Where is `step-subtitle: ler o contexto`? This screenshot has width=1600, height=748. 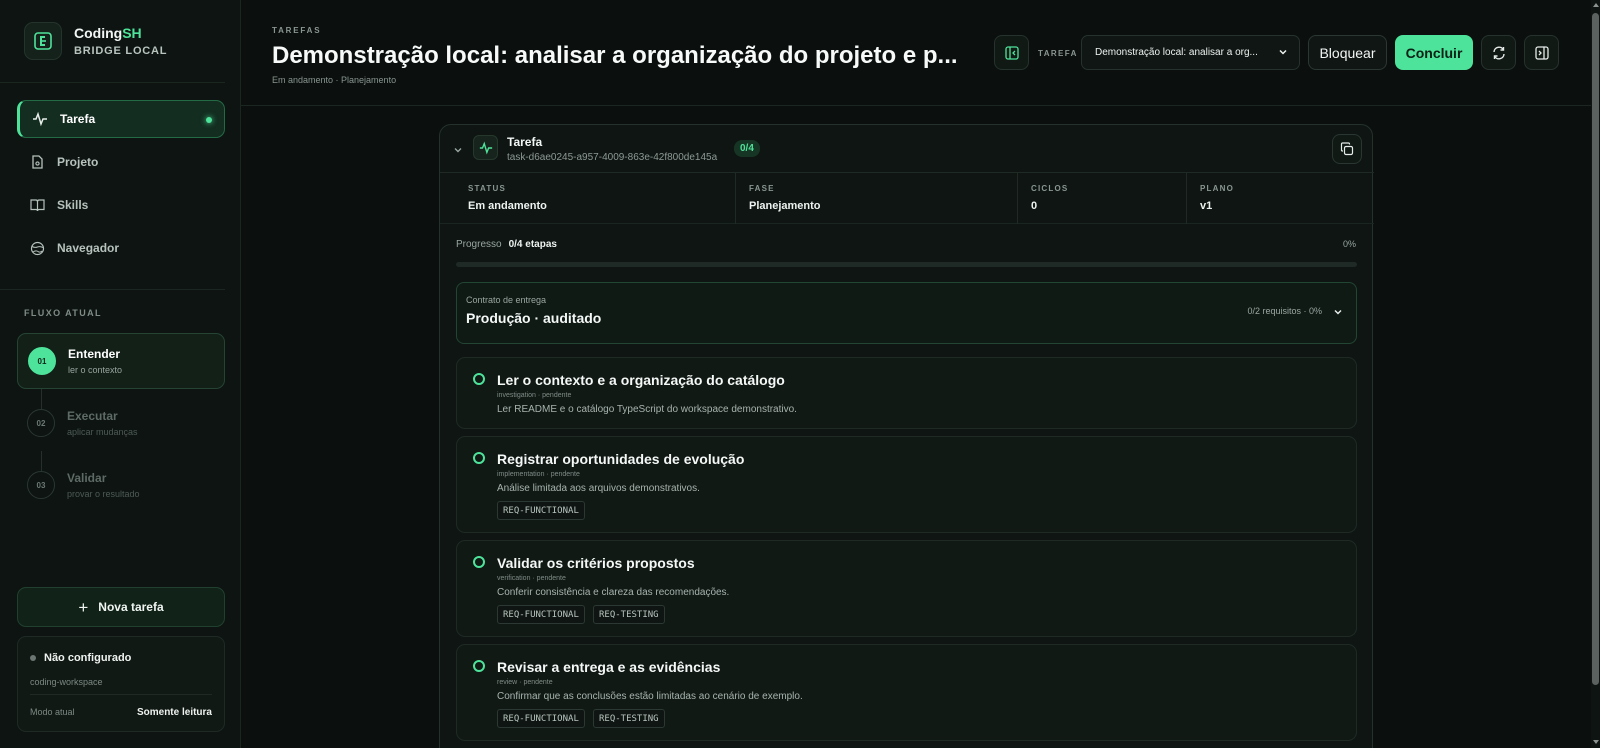 step-subtitle: ler o contexto is located at coordinates (95, 370).